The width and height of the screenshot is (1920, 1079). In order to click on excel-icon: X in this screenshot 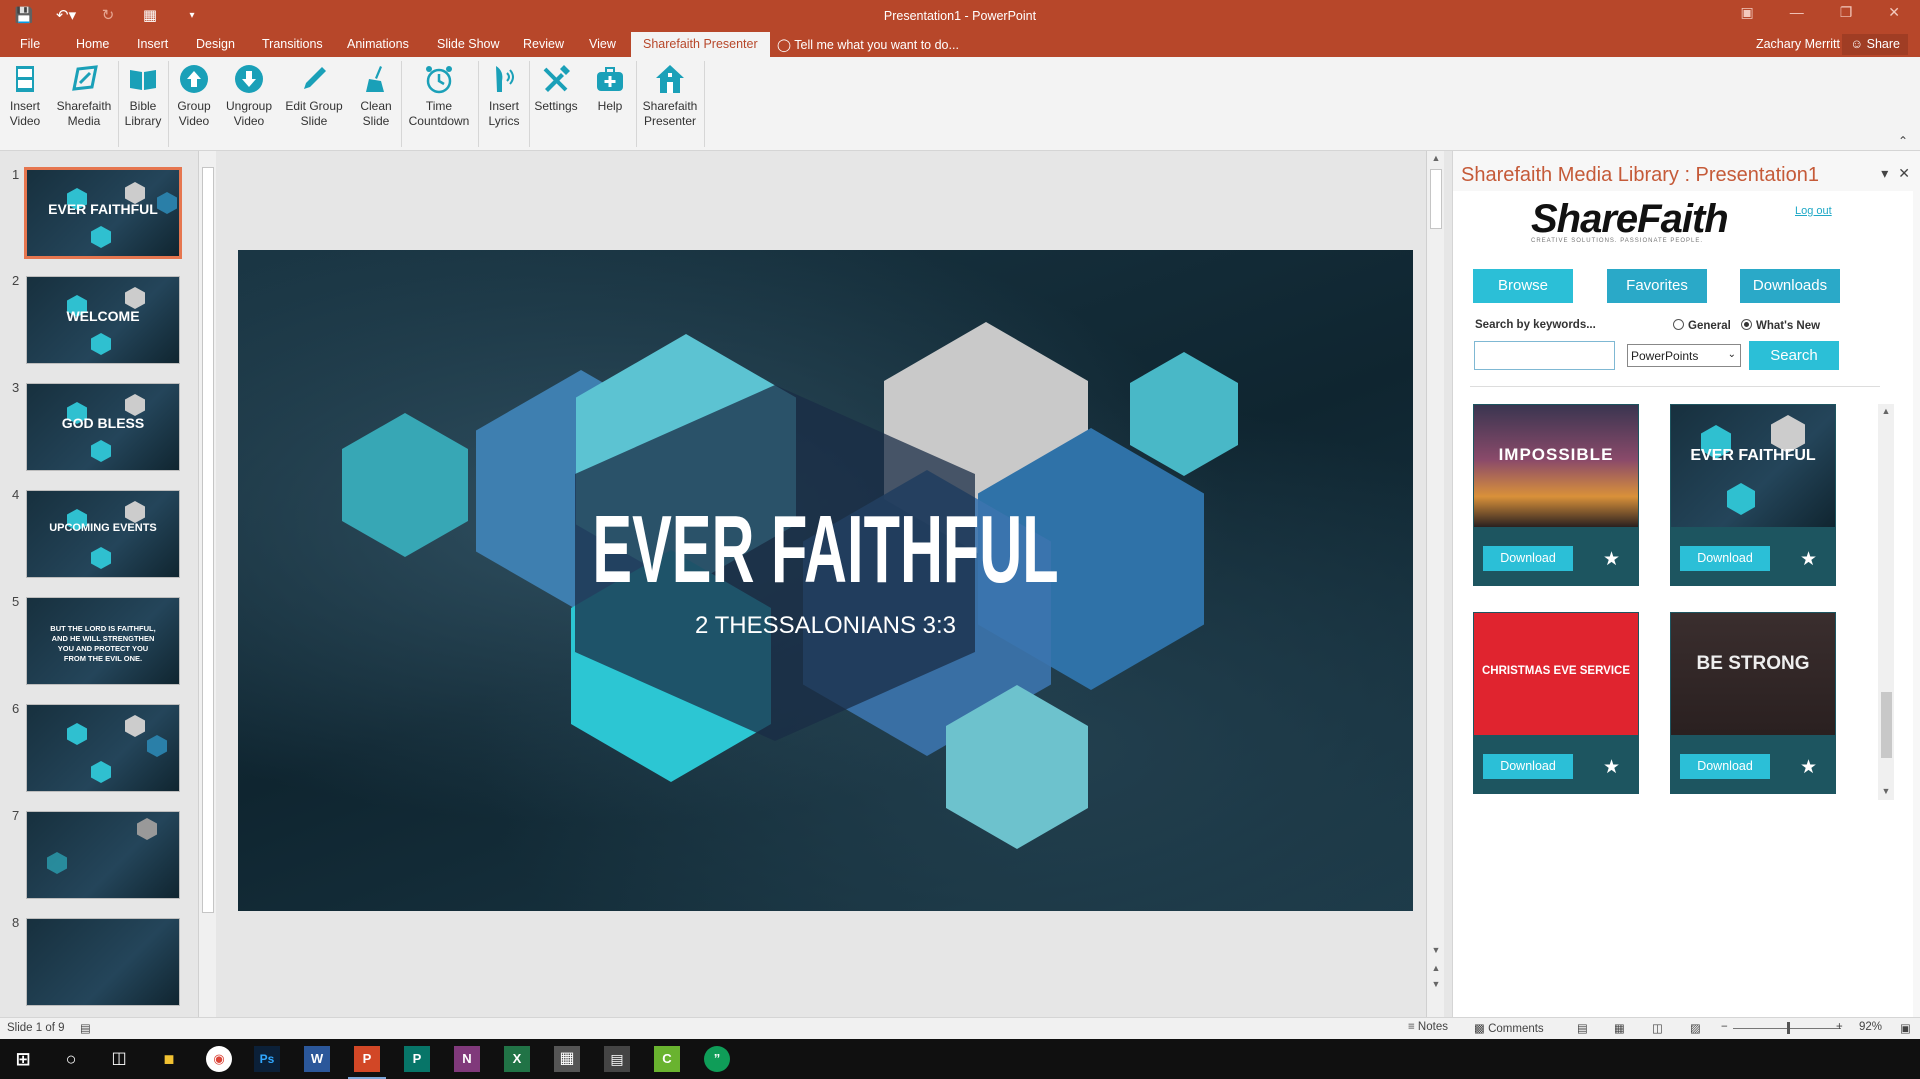, I will do `click(517, 1059)`.